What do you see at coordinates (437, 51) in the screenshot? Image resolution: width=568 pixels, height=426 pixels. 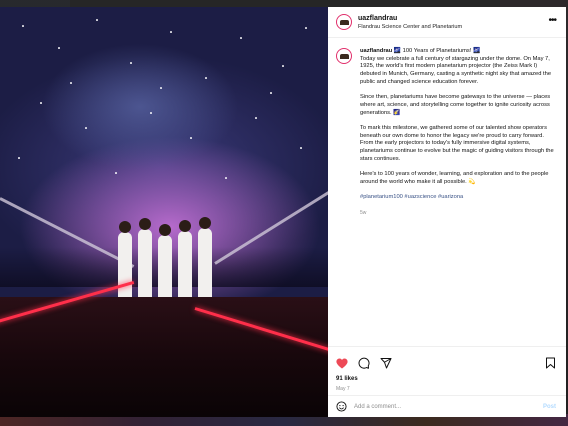 I see `caption-headline: 🌌 100 Years of Planetariums! 🌌` at bounding box center [437, 51].